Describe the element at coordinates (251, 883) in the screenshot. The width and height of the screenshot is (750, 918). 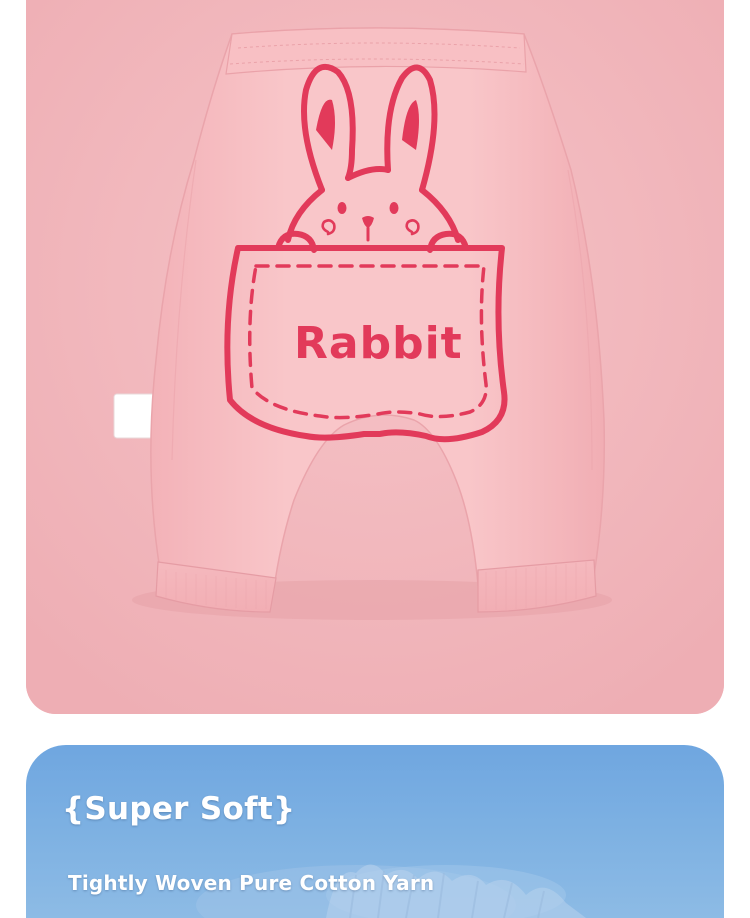
I see `feature-subheading: Tightly Woven Pure Cotton Yarn` at that location.